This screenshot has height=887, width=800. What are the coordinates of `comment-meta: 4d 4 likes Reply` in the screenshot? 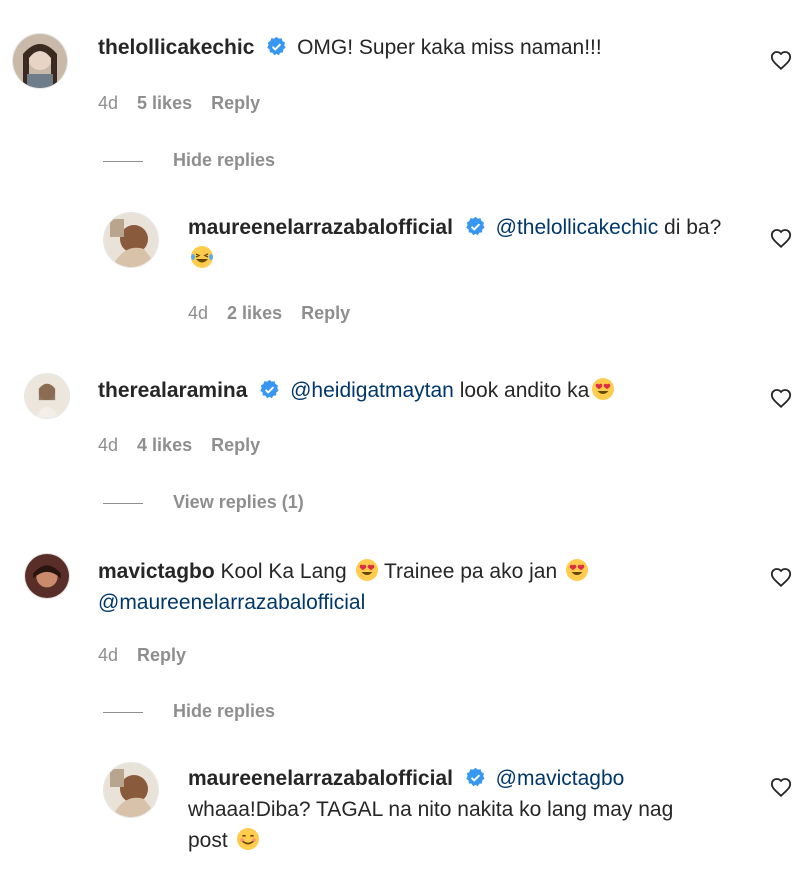 It's located at (186, 445).